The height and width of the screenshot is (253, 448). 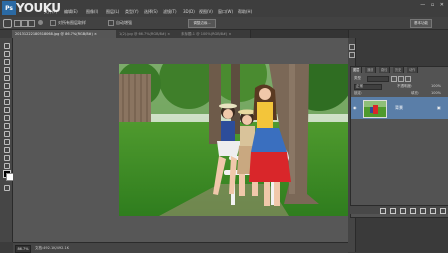 I want to click on sample-all-layers-option: 对所有图层取样, so click(x=68, y=23).